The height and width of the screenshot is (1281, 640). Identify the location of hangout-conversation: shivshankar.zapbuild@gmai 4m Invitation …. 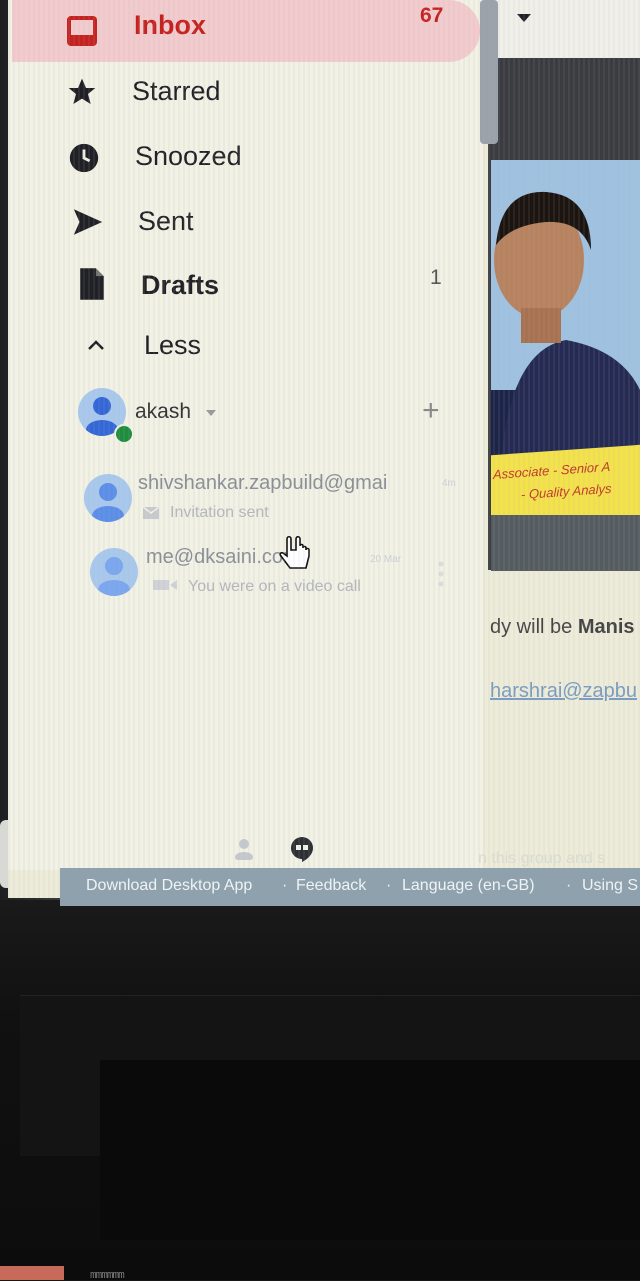
(284, 499).